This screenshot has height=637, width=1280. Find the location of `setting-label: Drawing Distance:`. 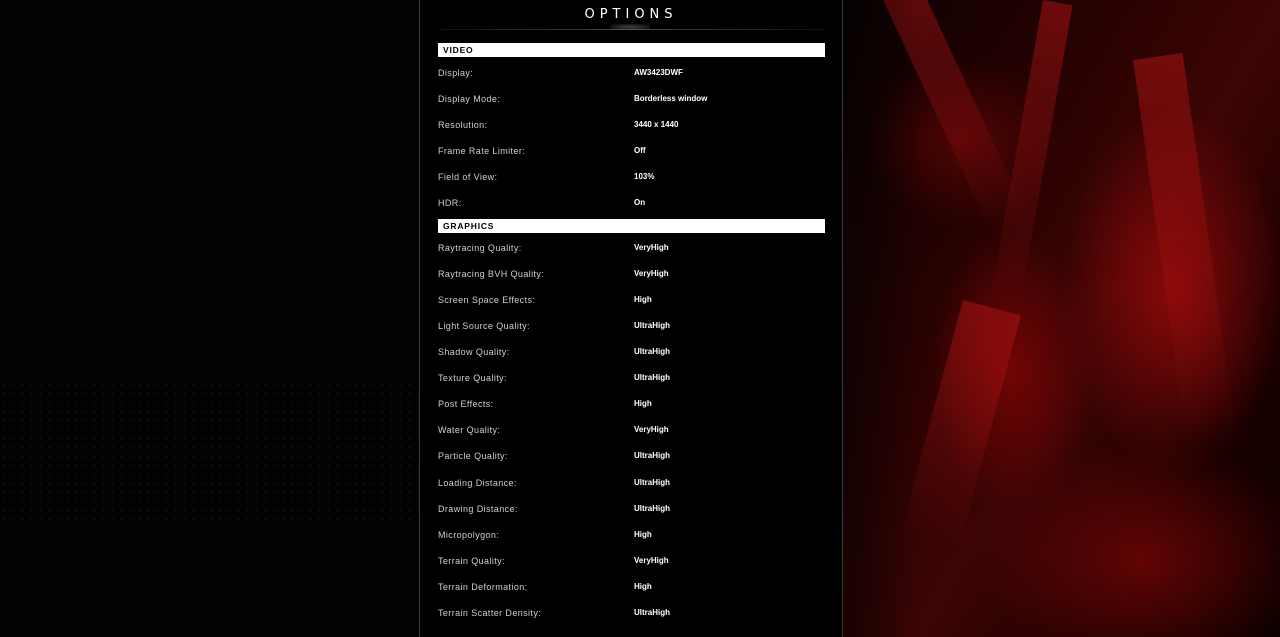

setting-label: Drawing Distance: is located at coordinates (478, 509).